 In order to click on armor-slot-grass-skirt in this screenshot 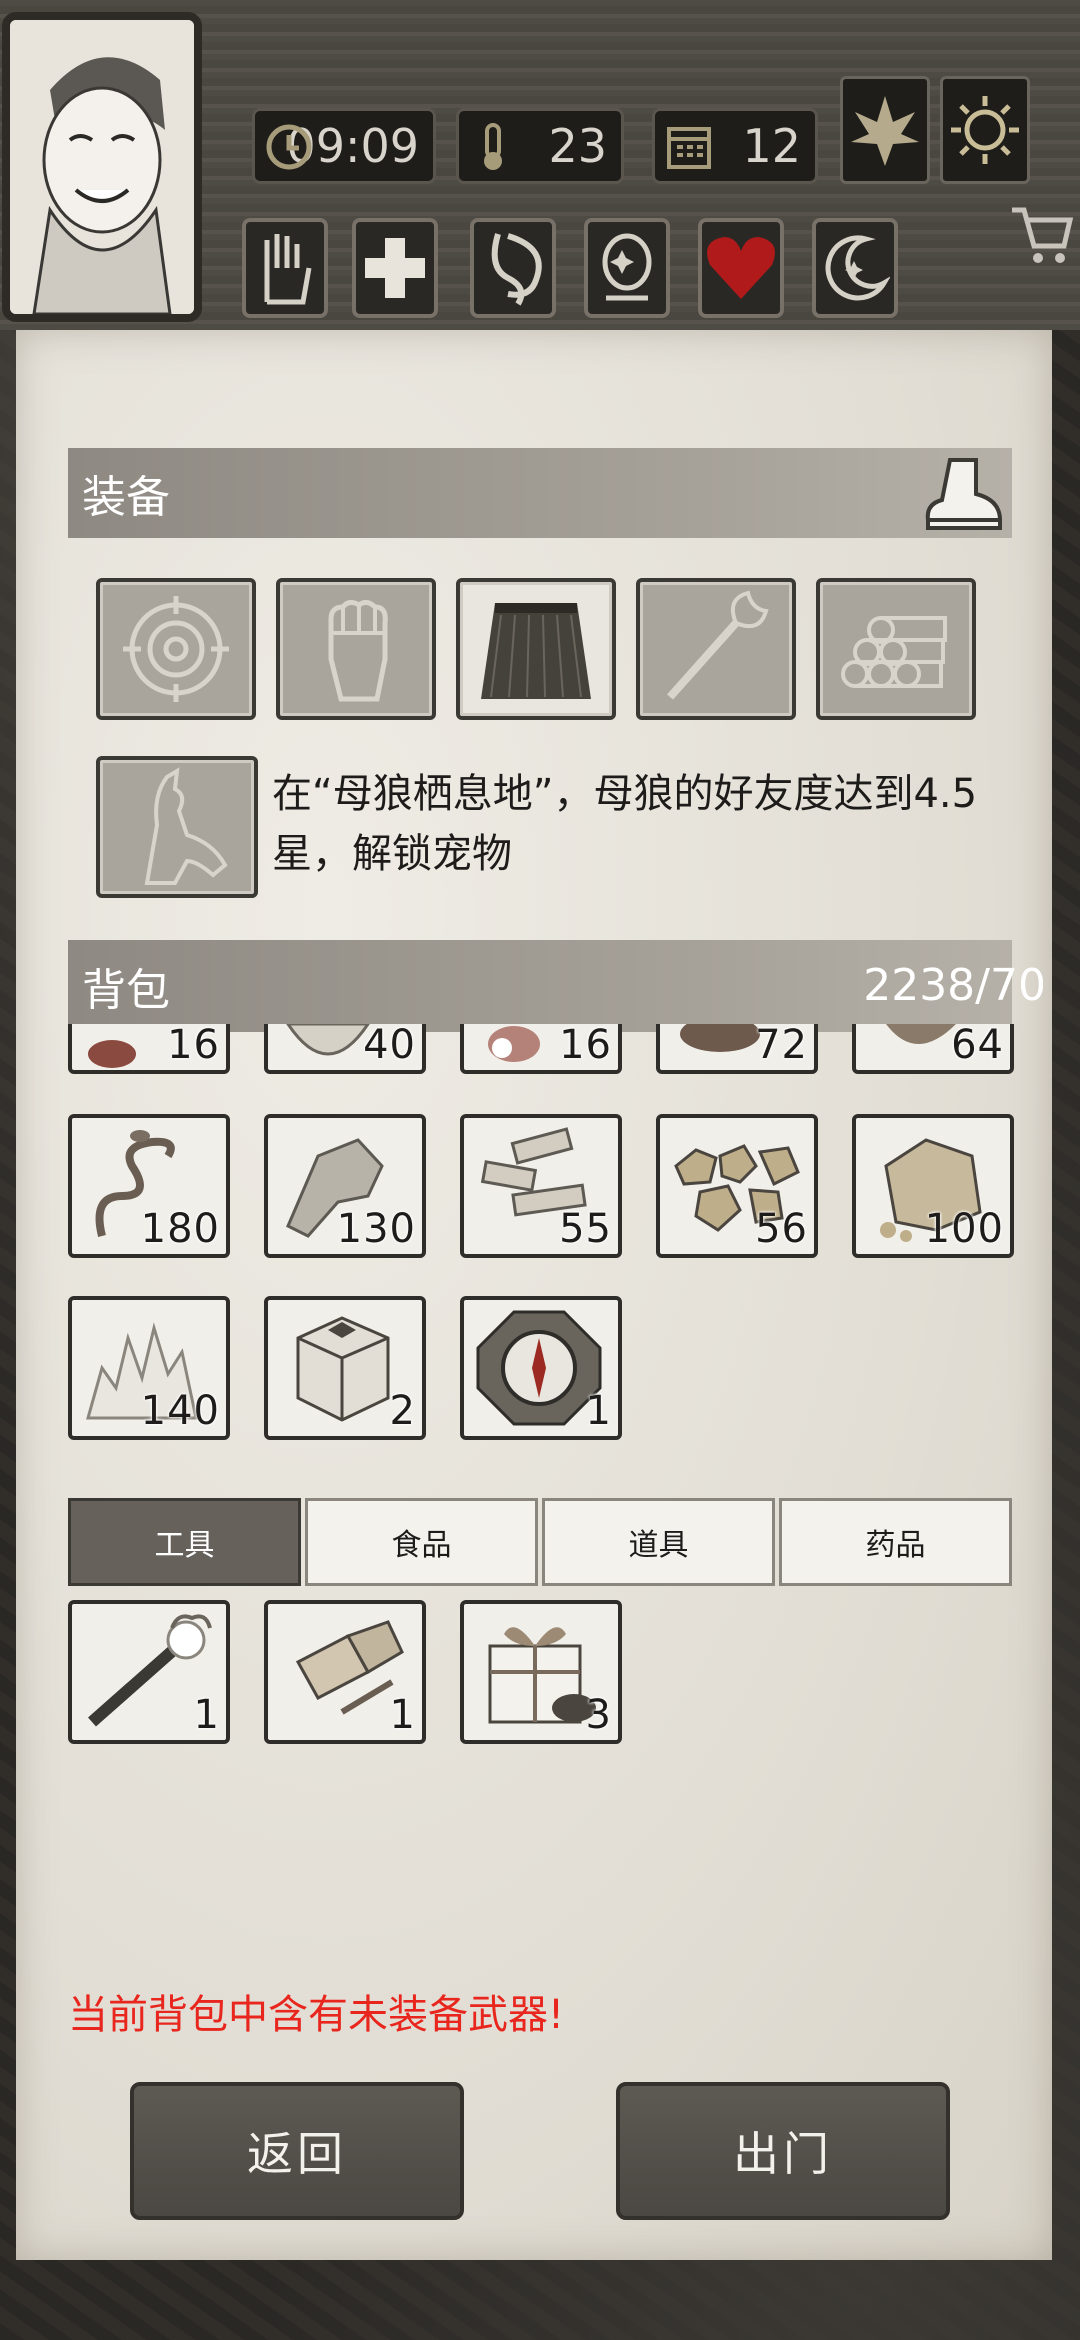, I will do `click(536, 649)`.